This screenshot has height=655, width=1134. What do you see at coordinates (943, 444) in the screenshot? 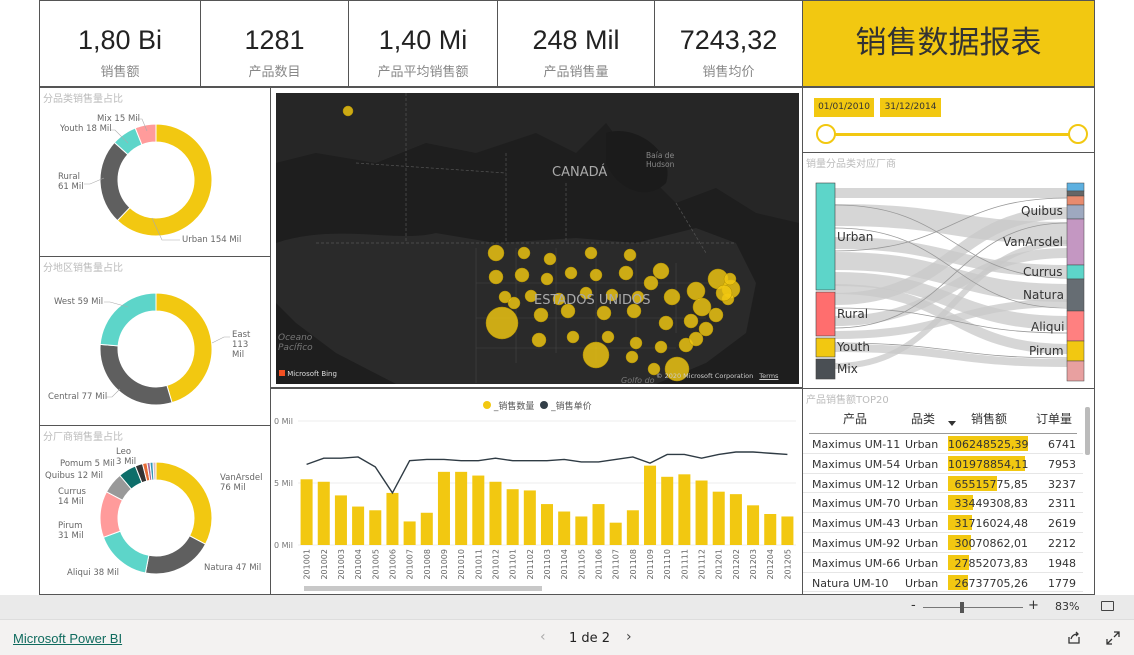
I see `table-row: Maximus UM-11 Urban 106248525,39 6741` at bounding box center [943, 444].